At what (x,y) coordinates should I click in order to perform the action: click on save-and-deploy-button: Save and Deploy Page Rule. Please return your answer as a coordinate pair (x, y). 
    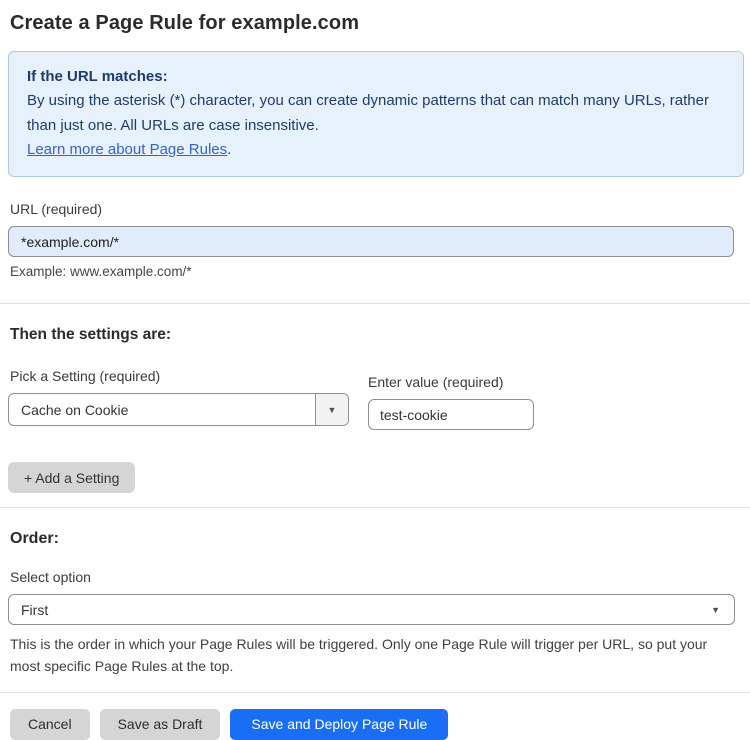
    Looking at the image, I should click on (339, 724).